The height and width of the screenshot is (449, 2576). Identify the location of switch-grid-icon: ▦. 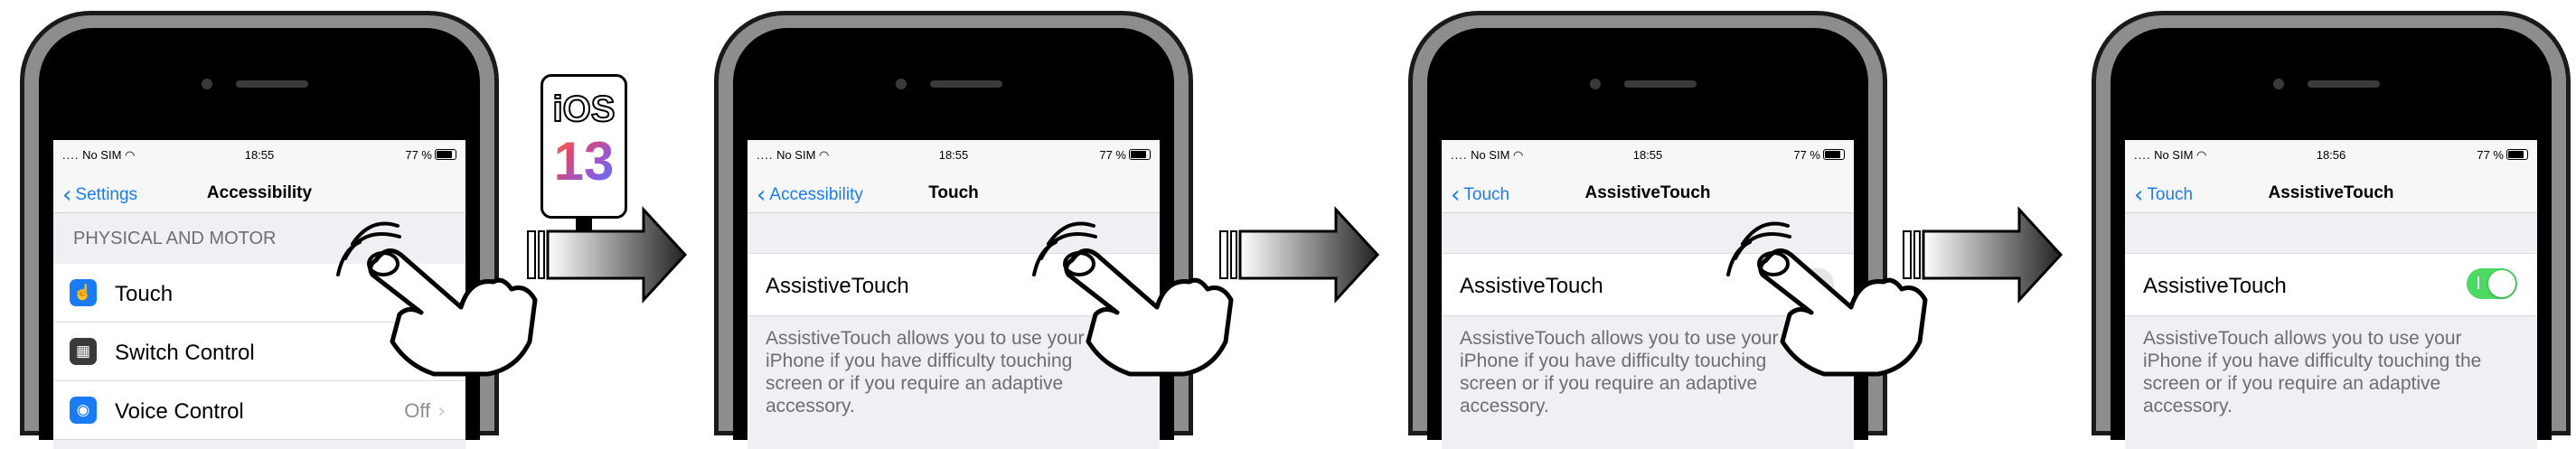
(84, 352).